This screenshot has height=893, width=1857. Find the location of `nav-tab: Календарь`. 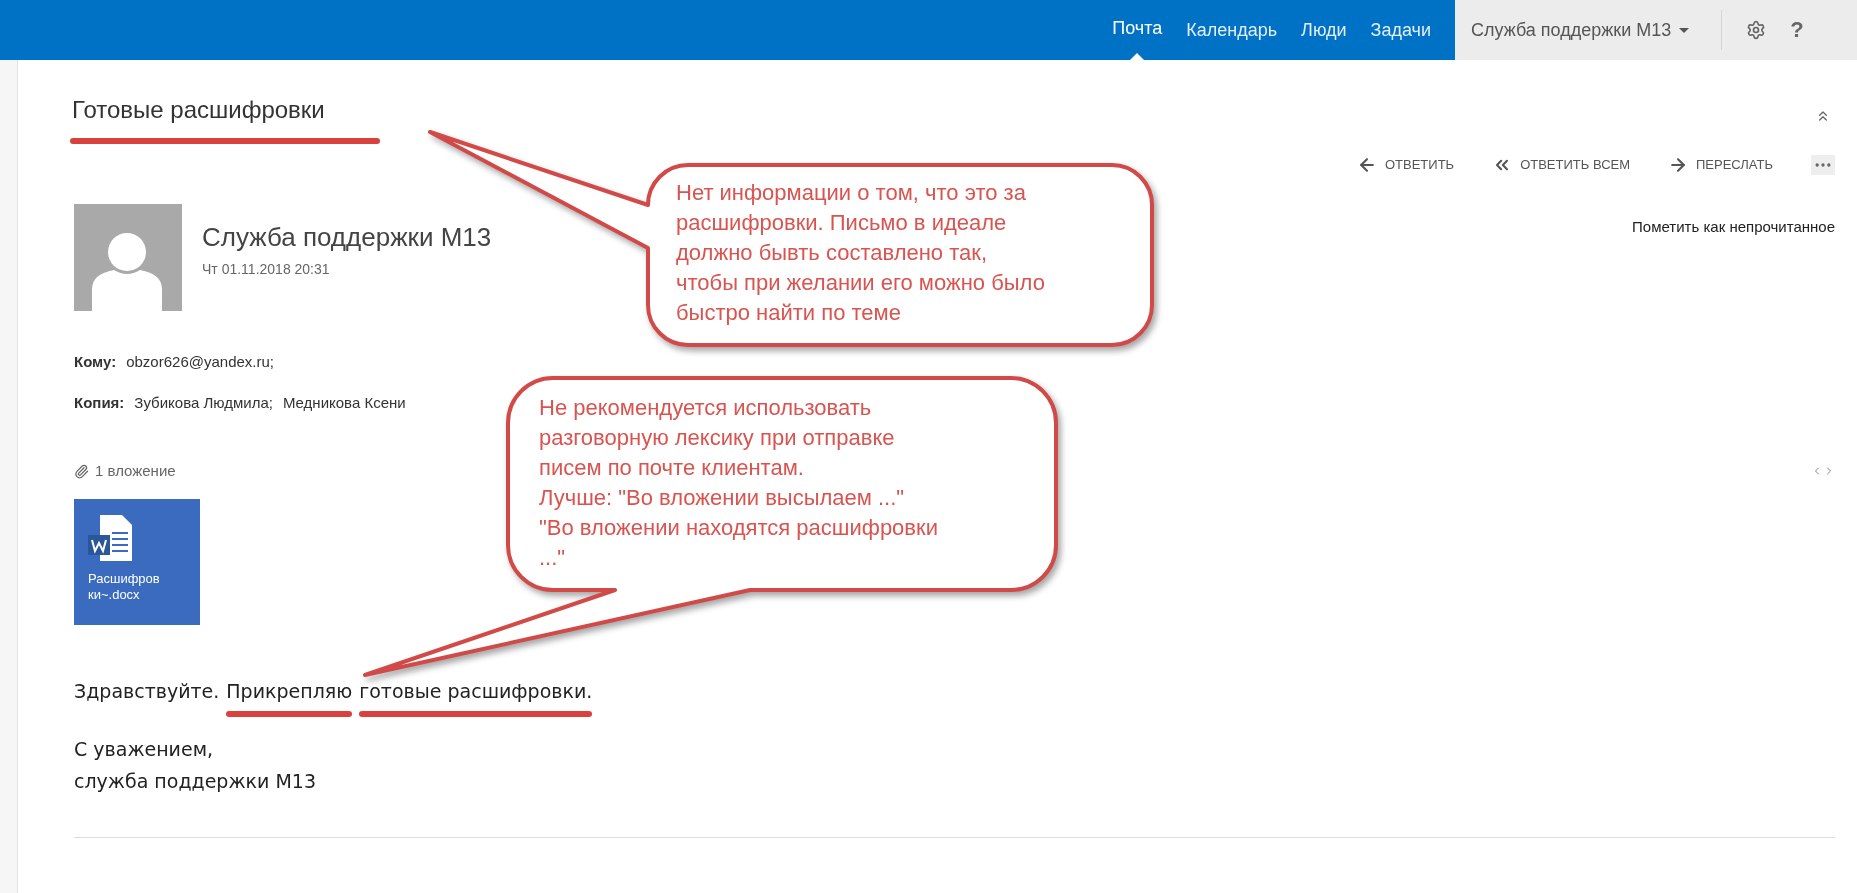

nav-tab: Календарь is located at coordinates (1232, 30).